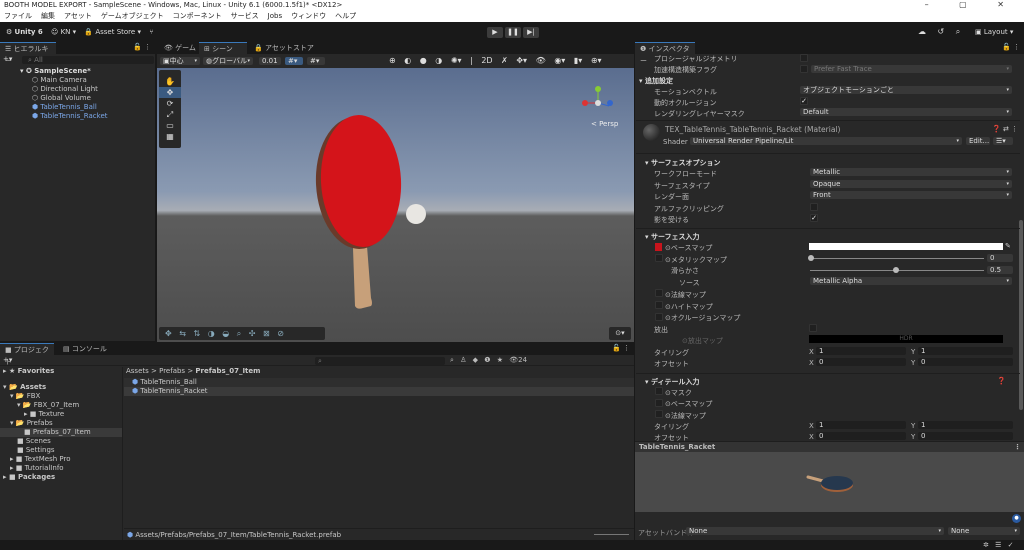 The height and width of the screenshot is (550, 1024). What do you see at coordinates (61, 432) in the screenshot?
I see `tree-item-selected: ■ Prefabs_07_Item` at bounding box center [61, 432].